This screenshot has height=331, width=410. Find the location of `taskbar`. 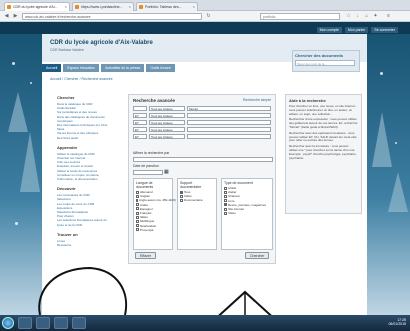

taskbar is located at coordinates (205, 323).